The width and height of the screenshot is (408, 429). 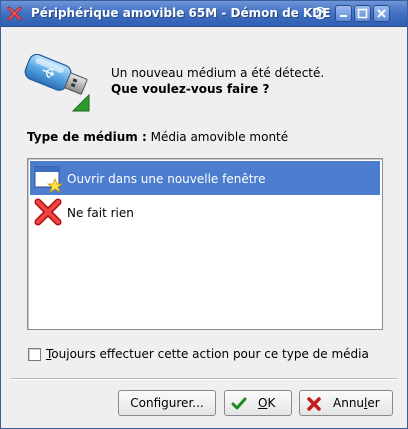 What do you see at coordinates (57, 77) in the screenshot?
I see `usb-drive-icon` at bounding box center [57, 77].